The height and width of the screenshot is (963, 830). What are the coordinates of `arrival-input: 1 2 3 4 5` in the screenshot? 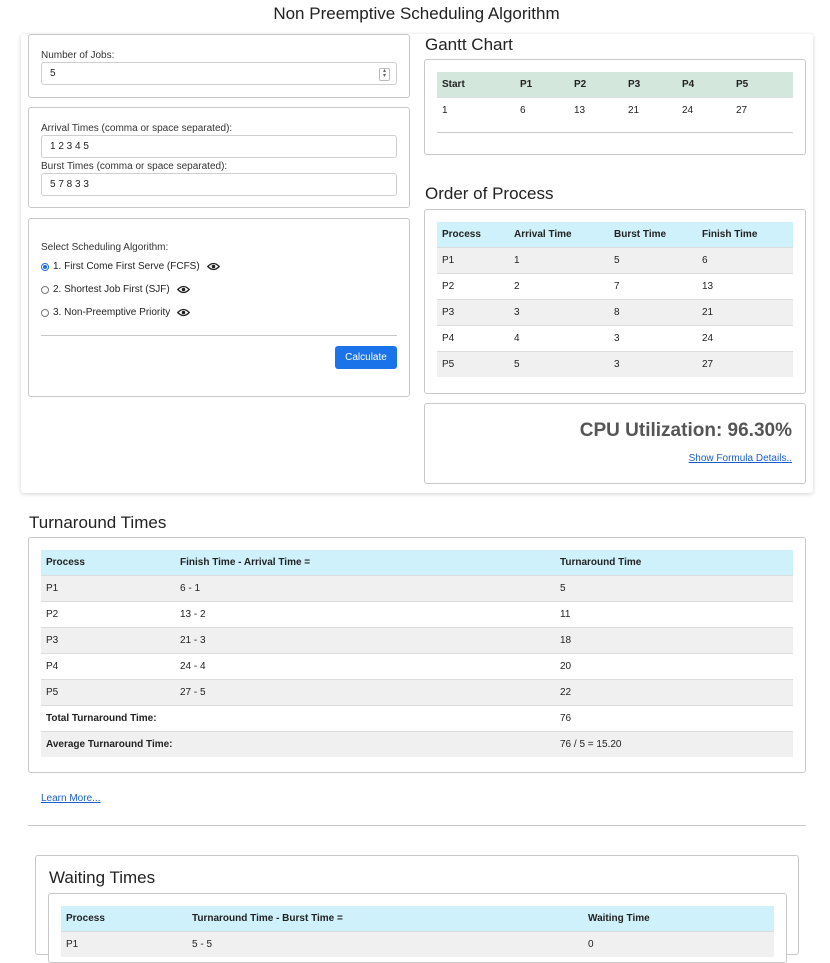 It's located at (219, 146).